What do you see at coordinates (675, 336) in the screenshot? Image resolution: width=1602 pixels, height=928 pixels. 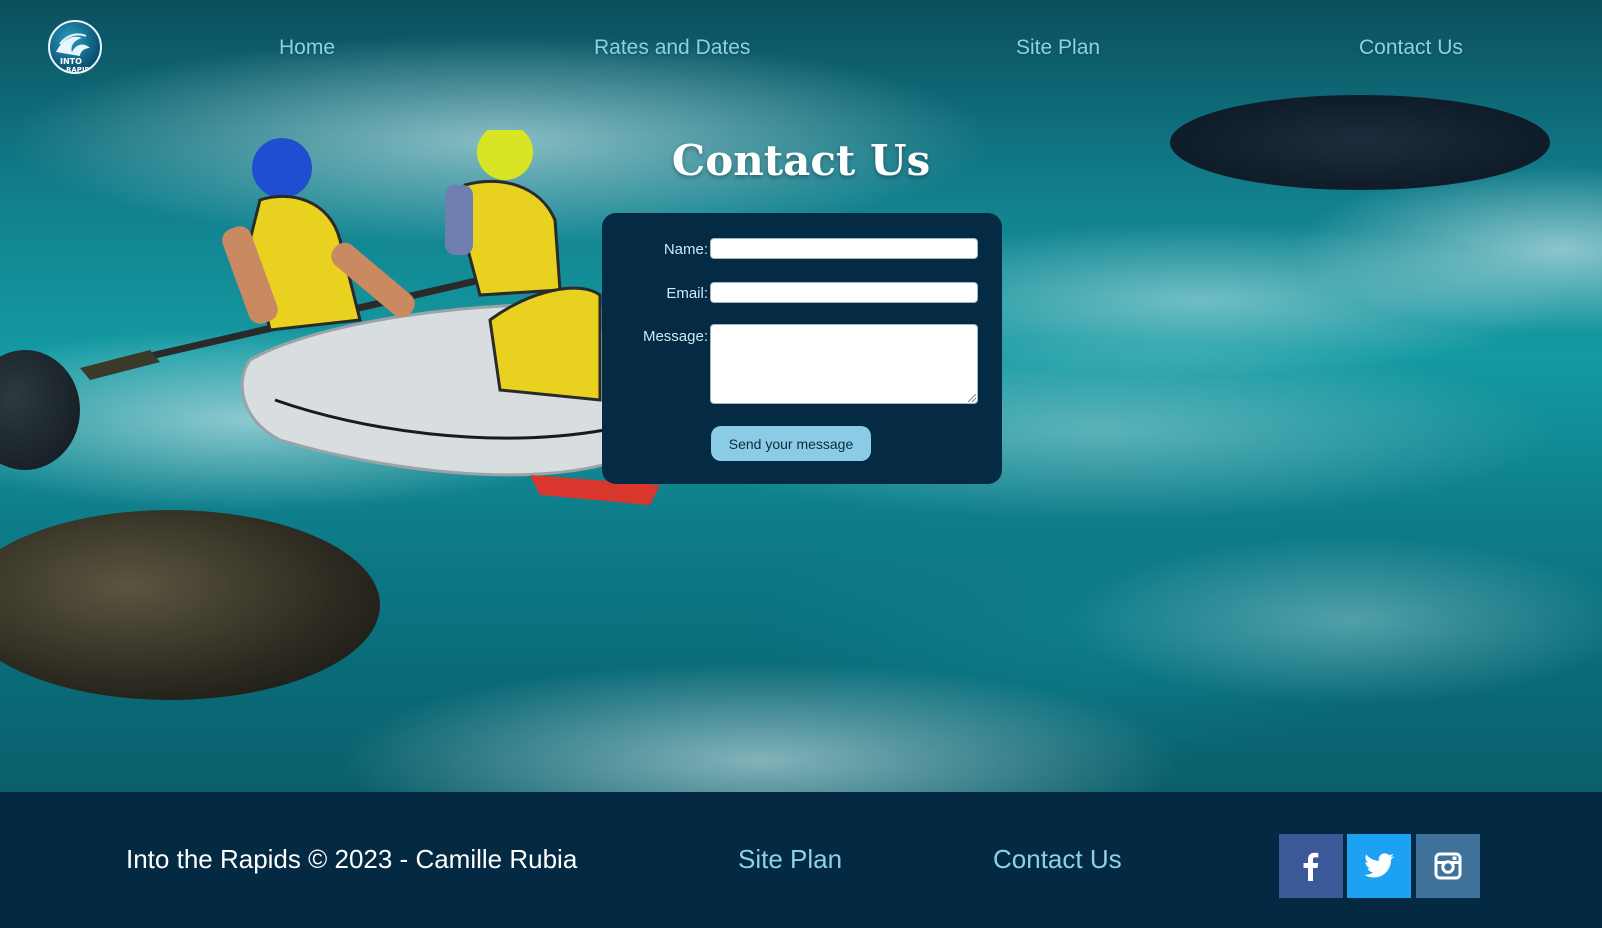 I see `message-label: Message:` at bounding box center [675, 336].